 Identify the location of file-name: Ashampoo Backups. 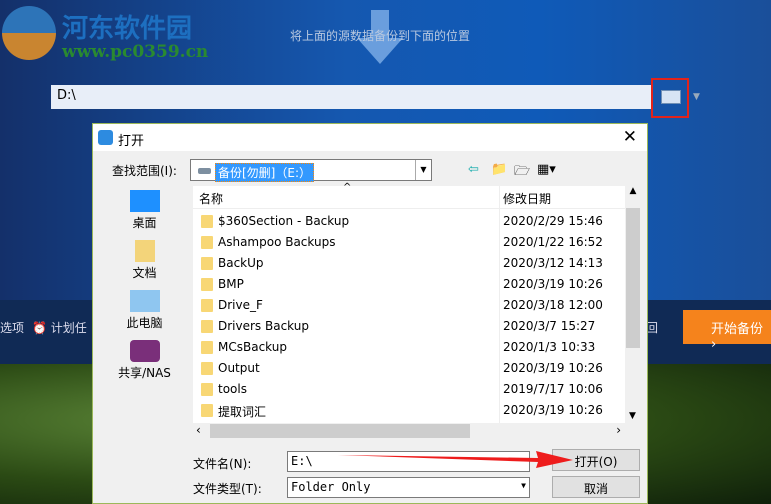
(277, 242).